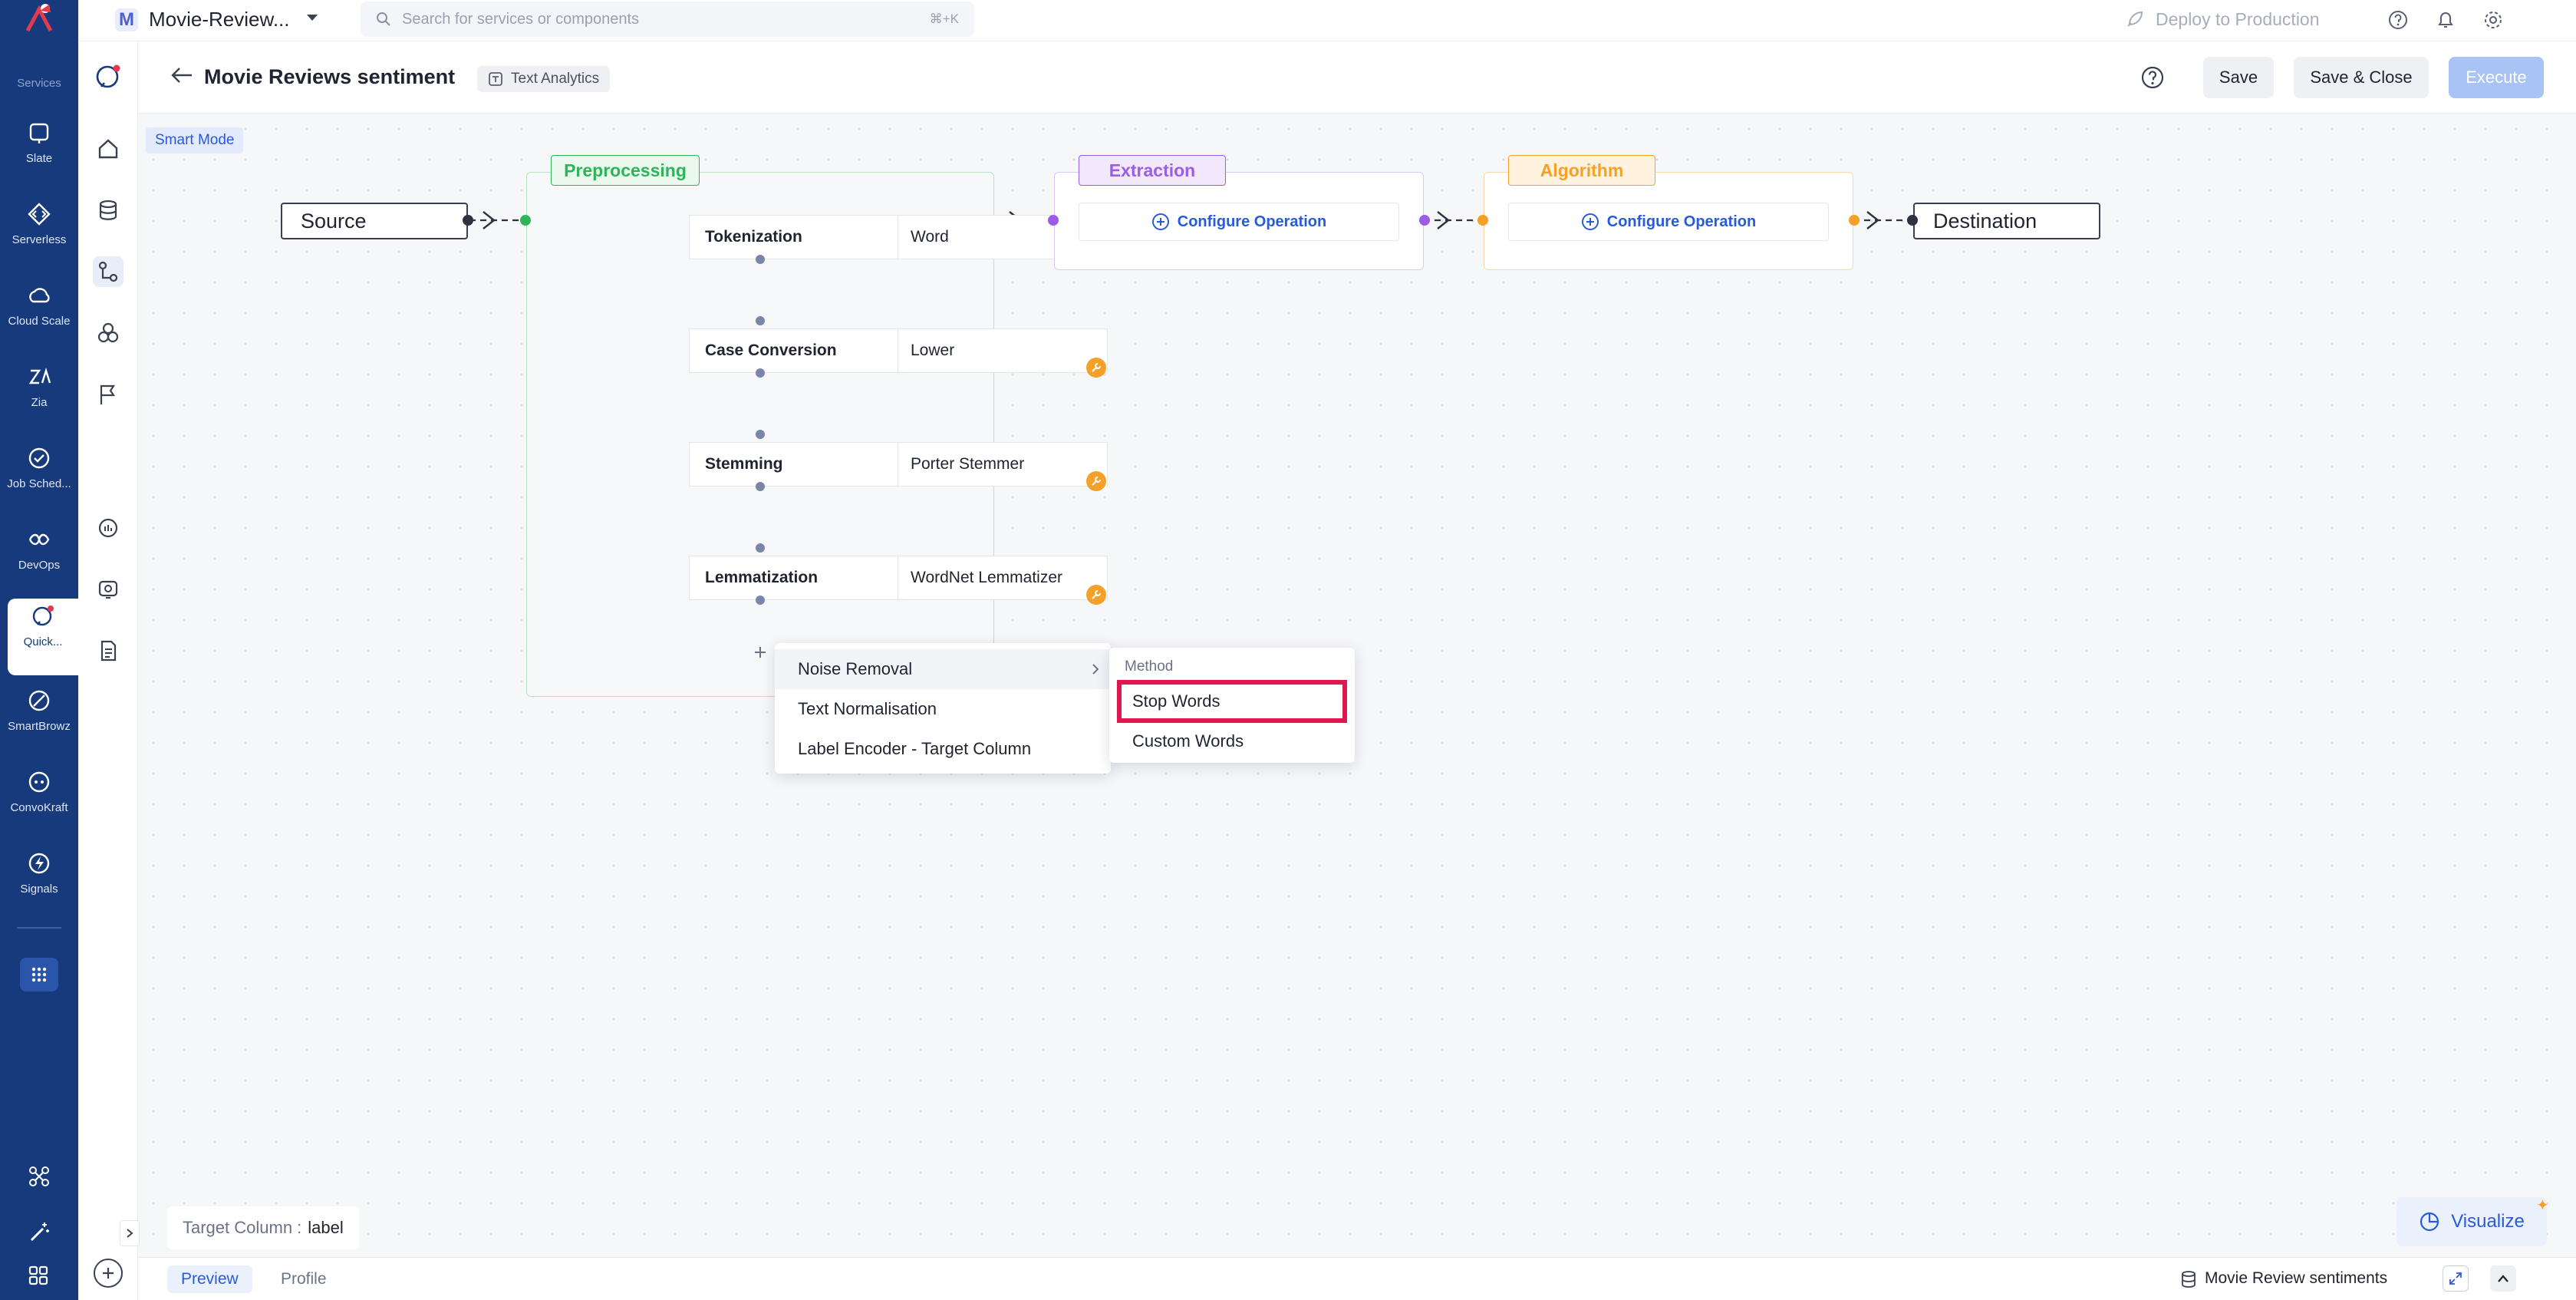 The width and height of the screenshot is (2576, 1300). I want to click on service-label: SmartBrowz, so click(39, 726).